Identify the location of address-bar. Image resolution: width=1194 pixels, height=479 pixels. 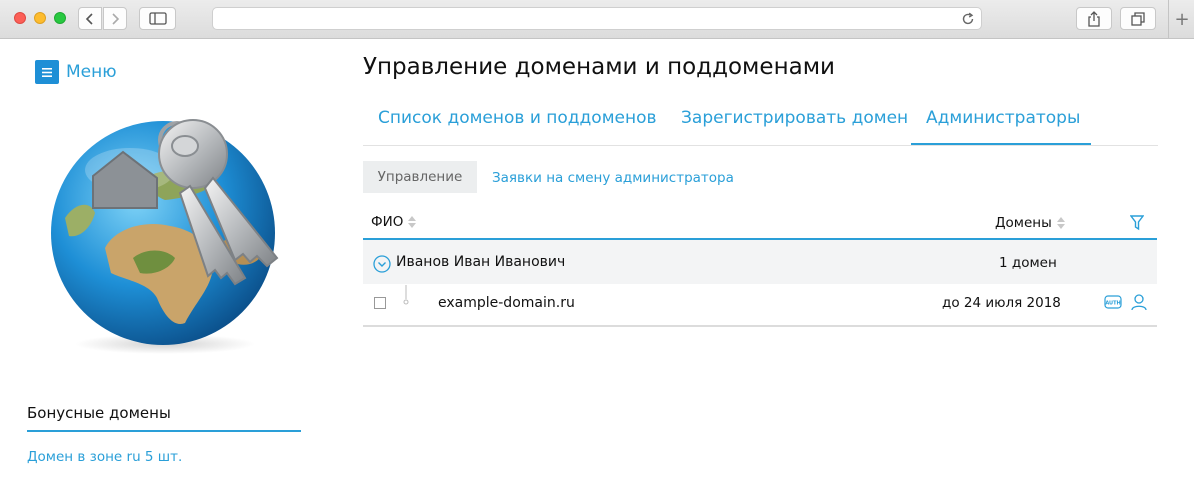
(597, 18).